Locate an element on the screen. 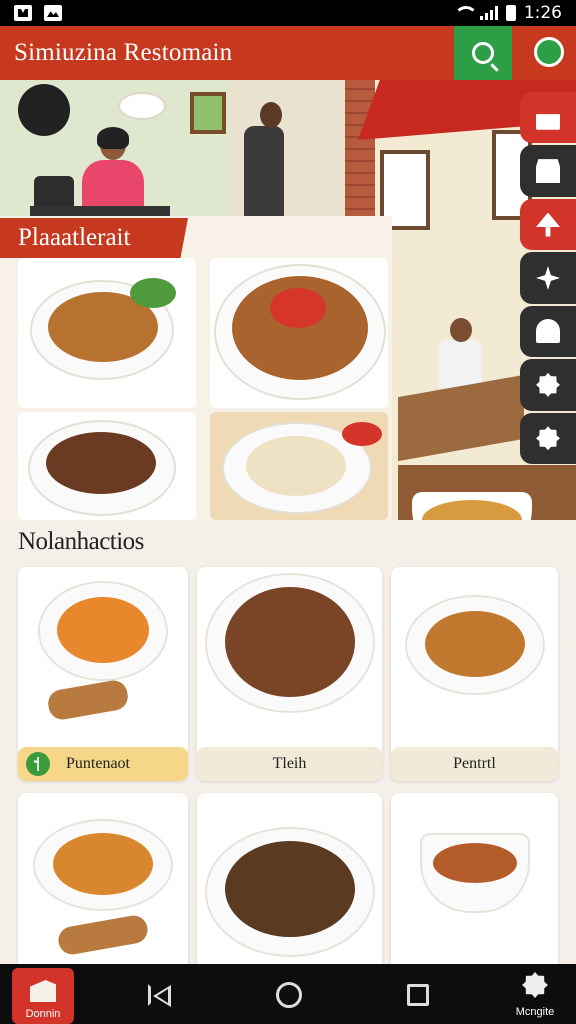 The height and width of the screenshot is (1024, 576). app-title: Simiuzina Restomain is located at coordinates (123, 52).